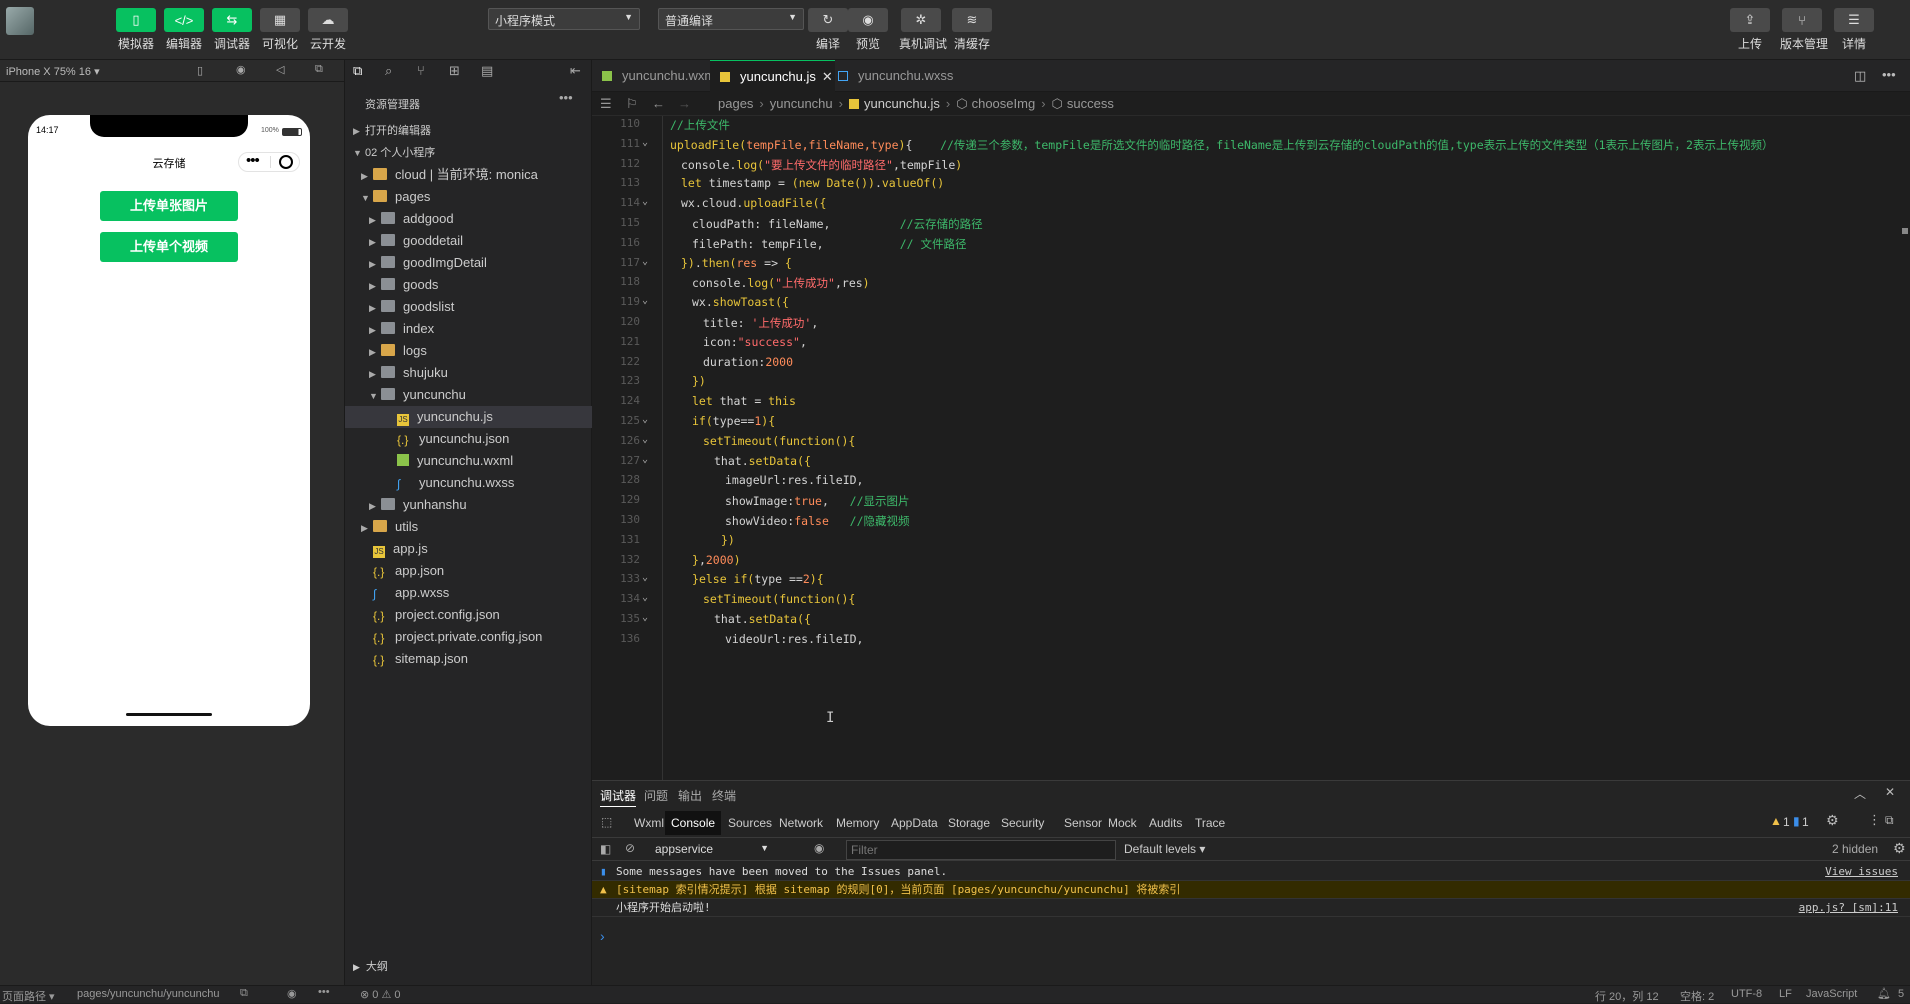 The width and height of the screenshot is (1910, 1004). I want to click on devtools-tab: Wxml, so click(649, 823).